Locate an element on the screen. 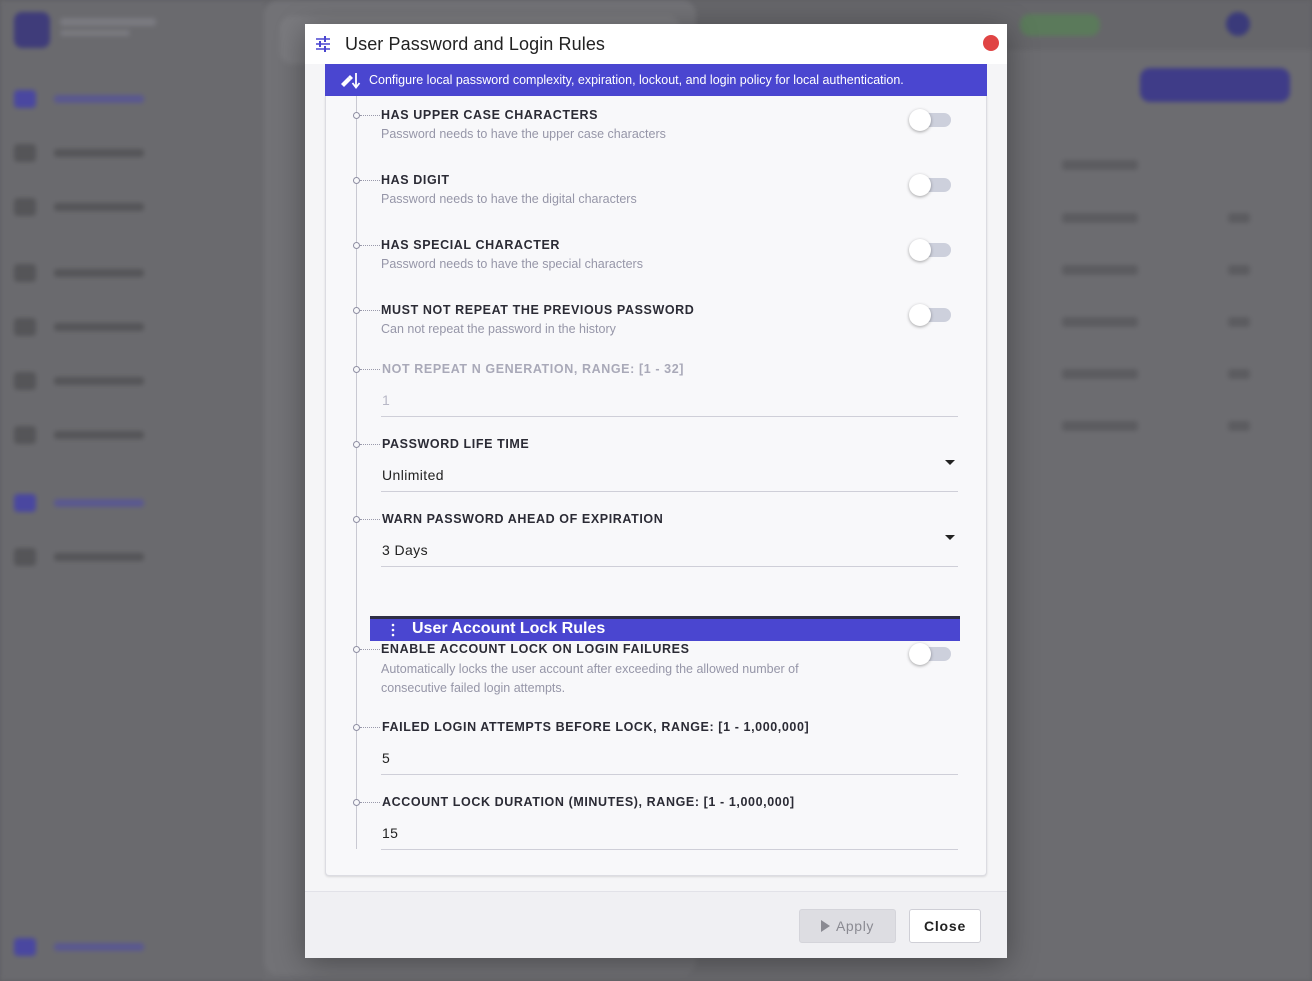 The width and height of the screenshot is (1312, 981). setting-label: HAS UPPER CASE CHARACTERS is located at coordinates (490, 115).